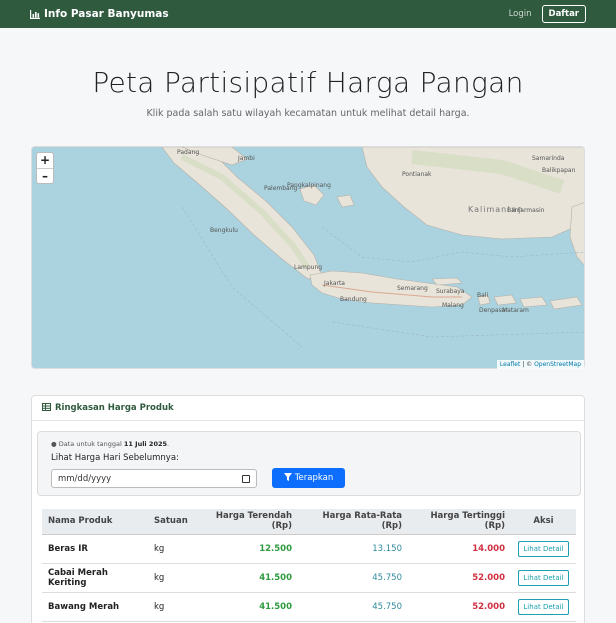  Describe the element at coordinates (91, 444) in the screenshot. I see `note-prefix: Data untuk tanggal` at that location.